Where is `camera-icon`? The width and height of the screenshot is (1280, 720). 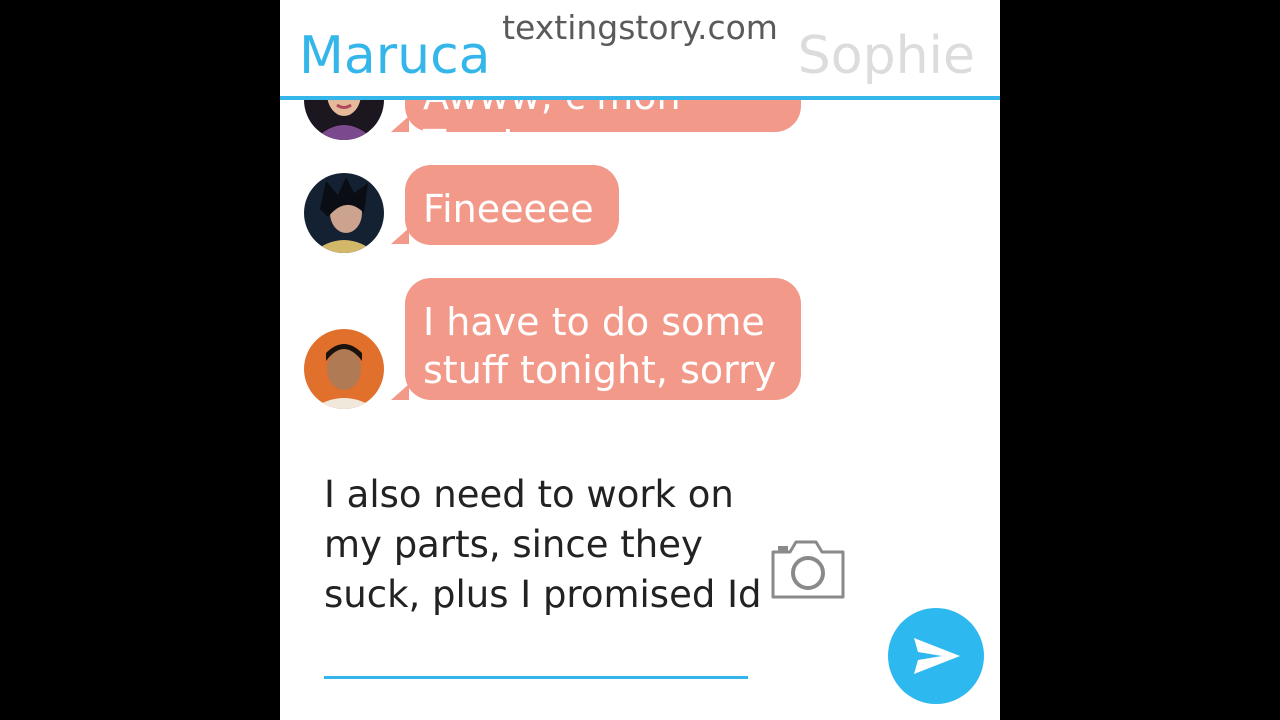 camera-icon is located at coordinates (808, 569).